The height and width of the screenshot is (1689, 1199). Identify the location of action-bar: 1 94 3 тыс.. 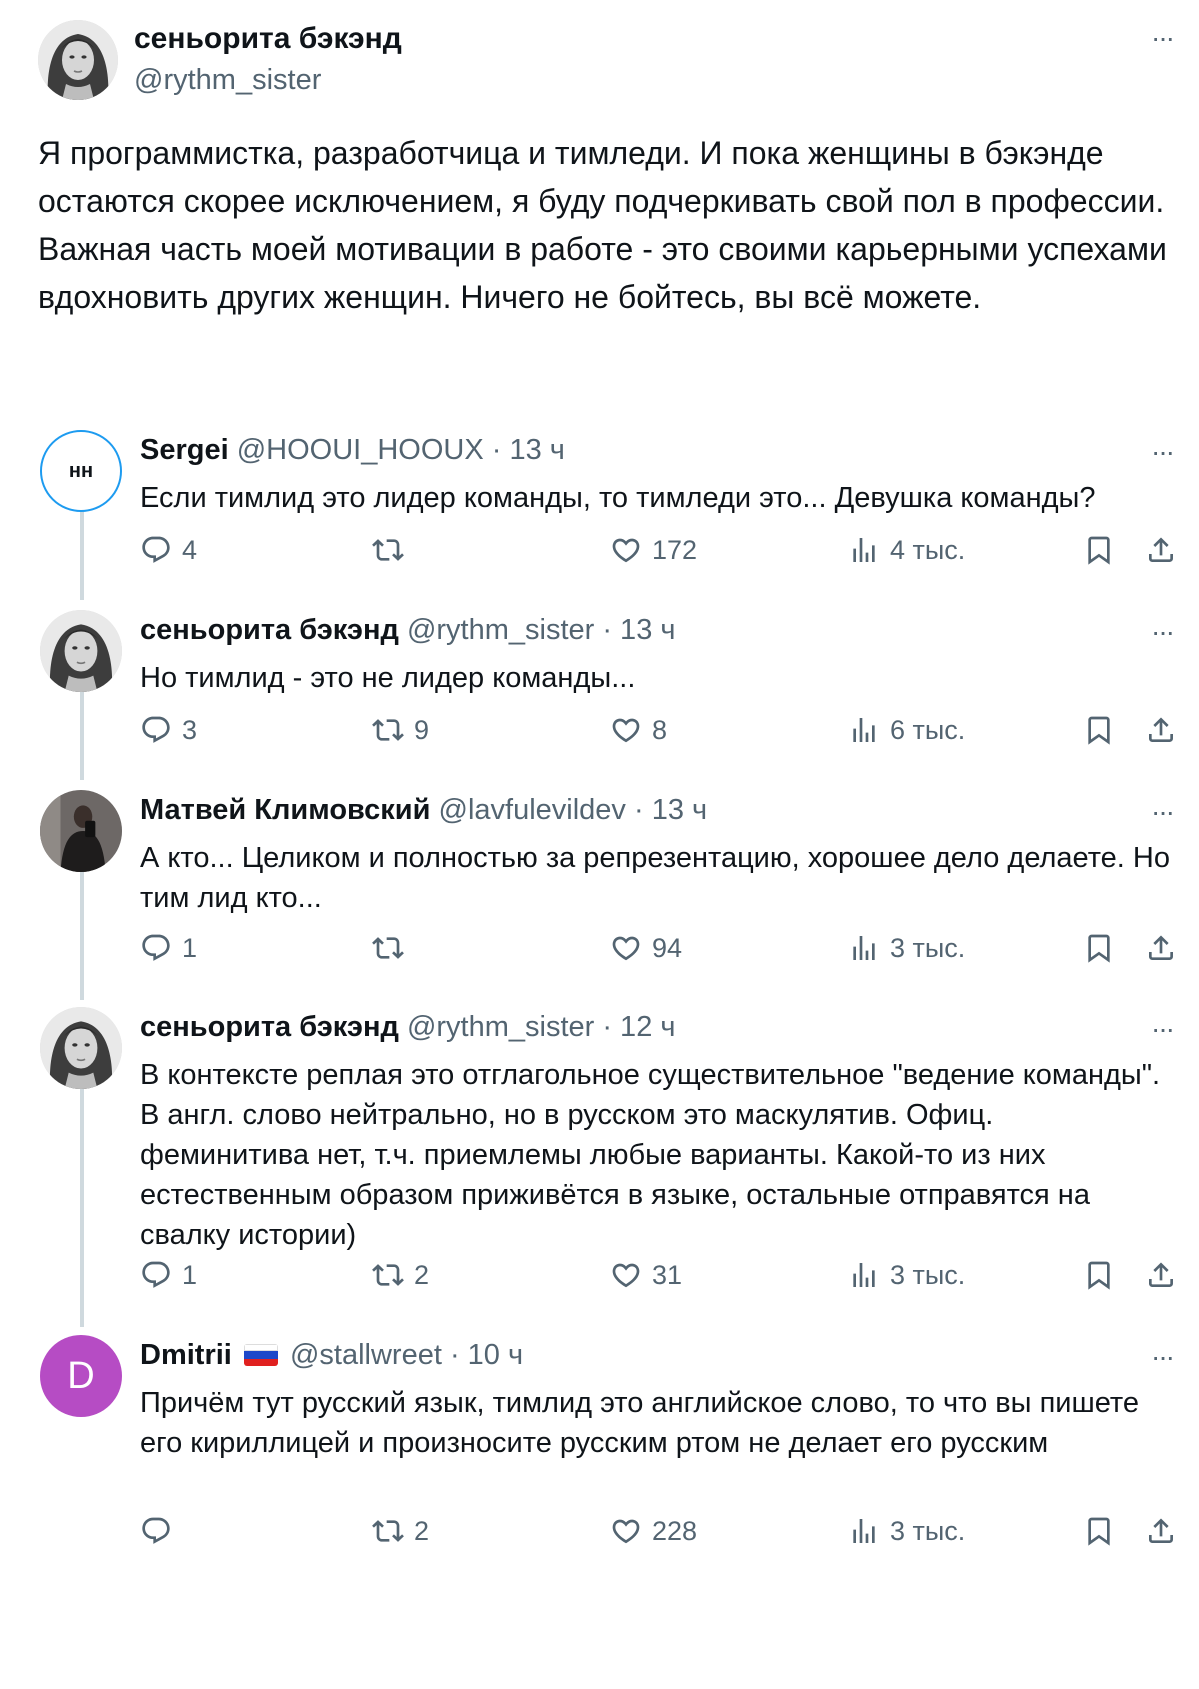
(660, 948).